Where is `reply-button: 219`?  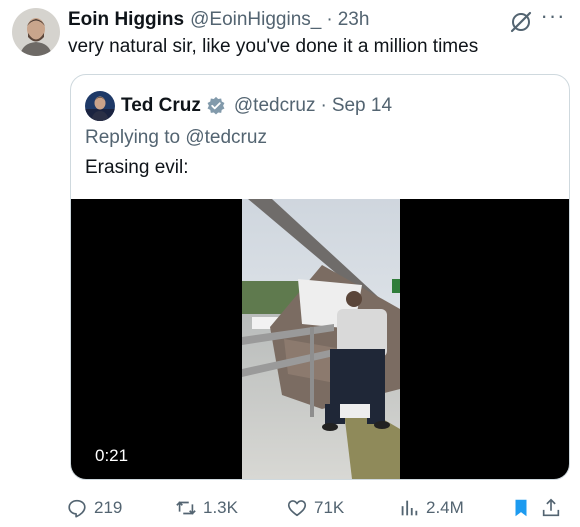 reply-button: 219 is located at coordinates (94, 508).